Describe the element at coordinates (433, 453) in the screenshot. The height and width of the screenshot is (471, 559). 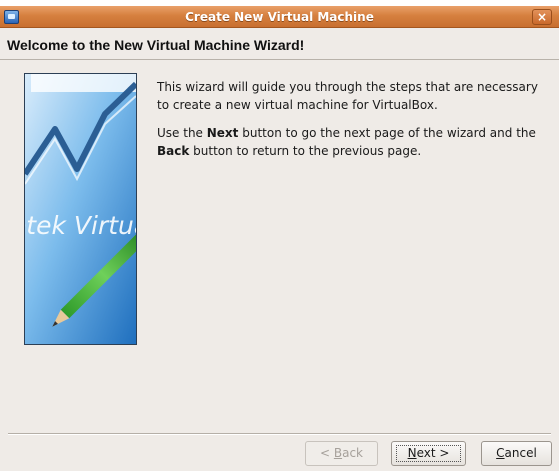
I see `next-label: ext >` at that location.